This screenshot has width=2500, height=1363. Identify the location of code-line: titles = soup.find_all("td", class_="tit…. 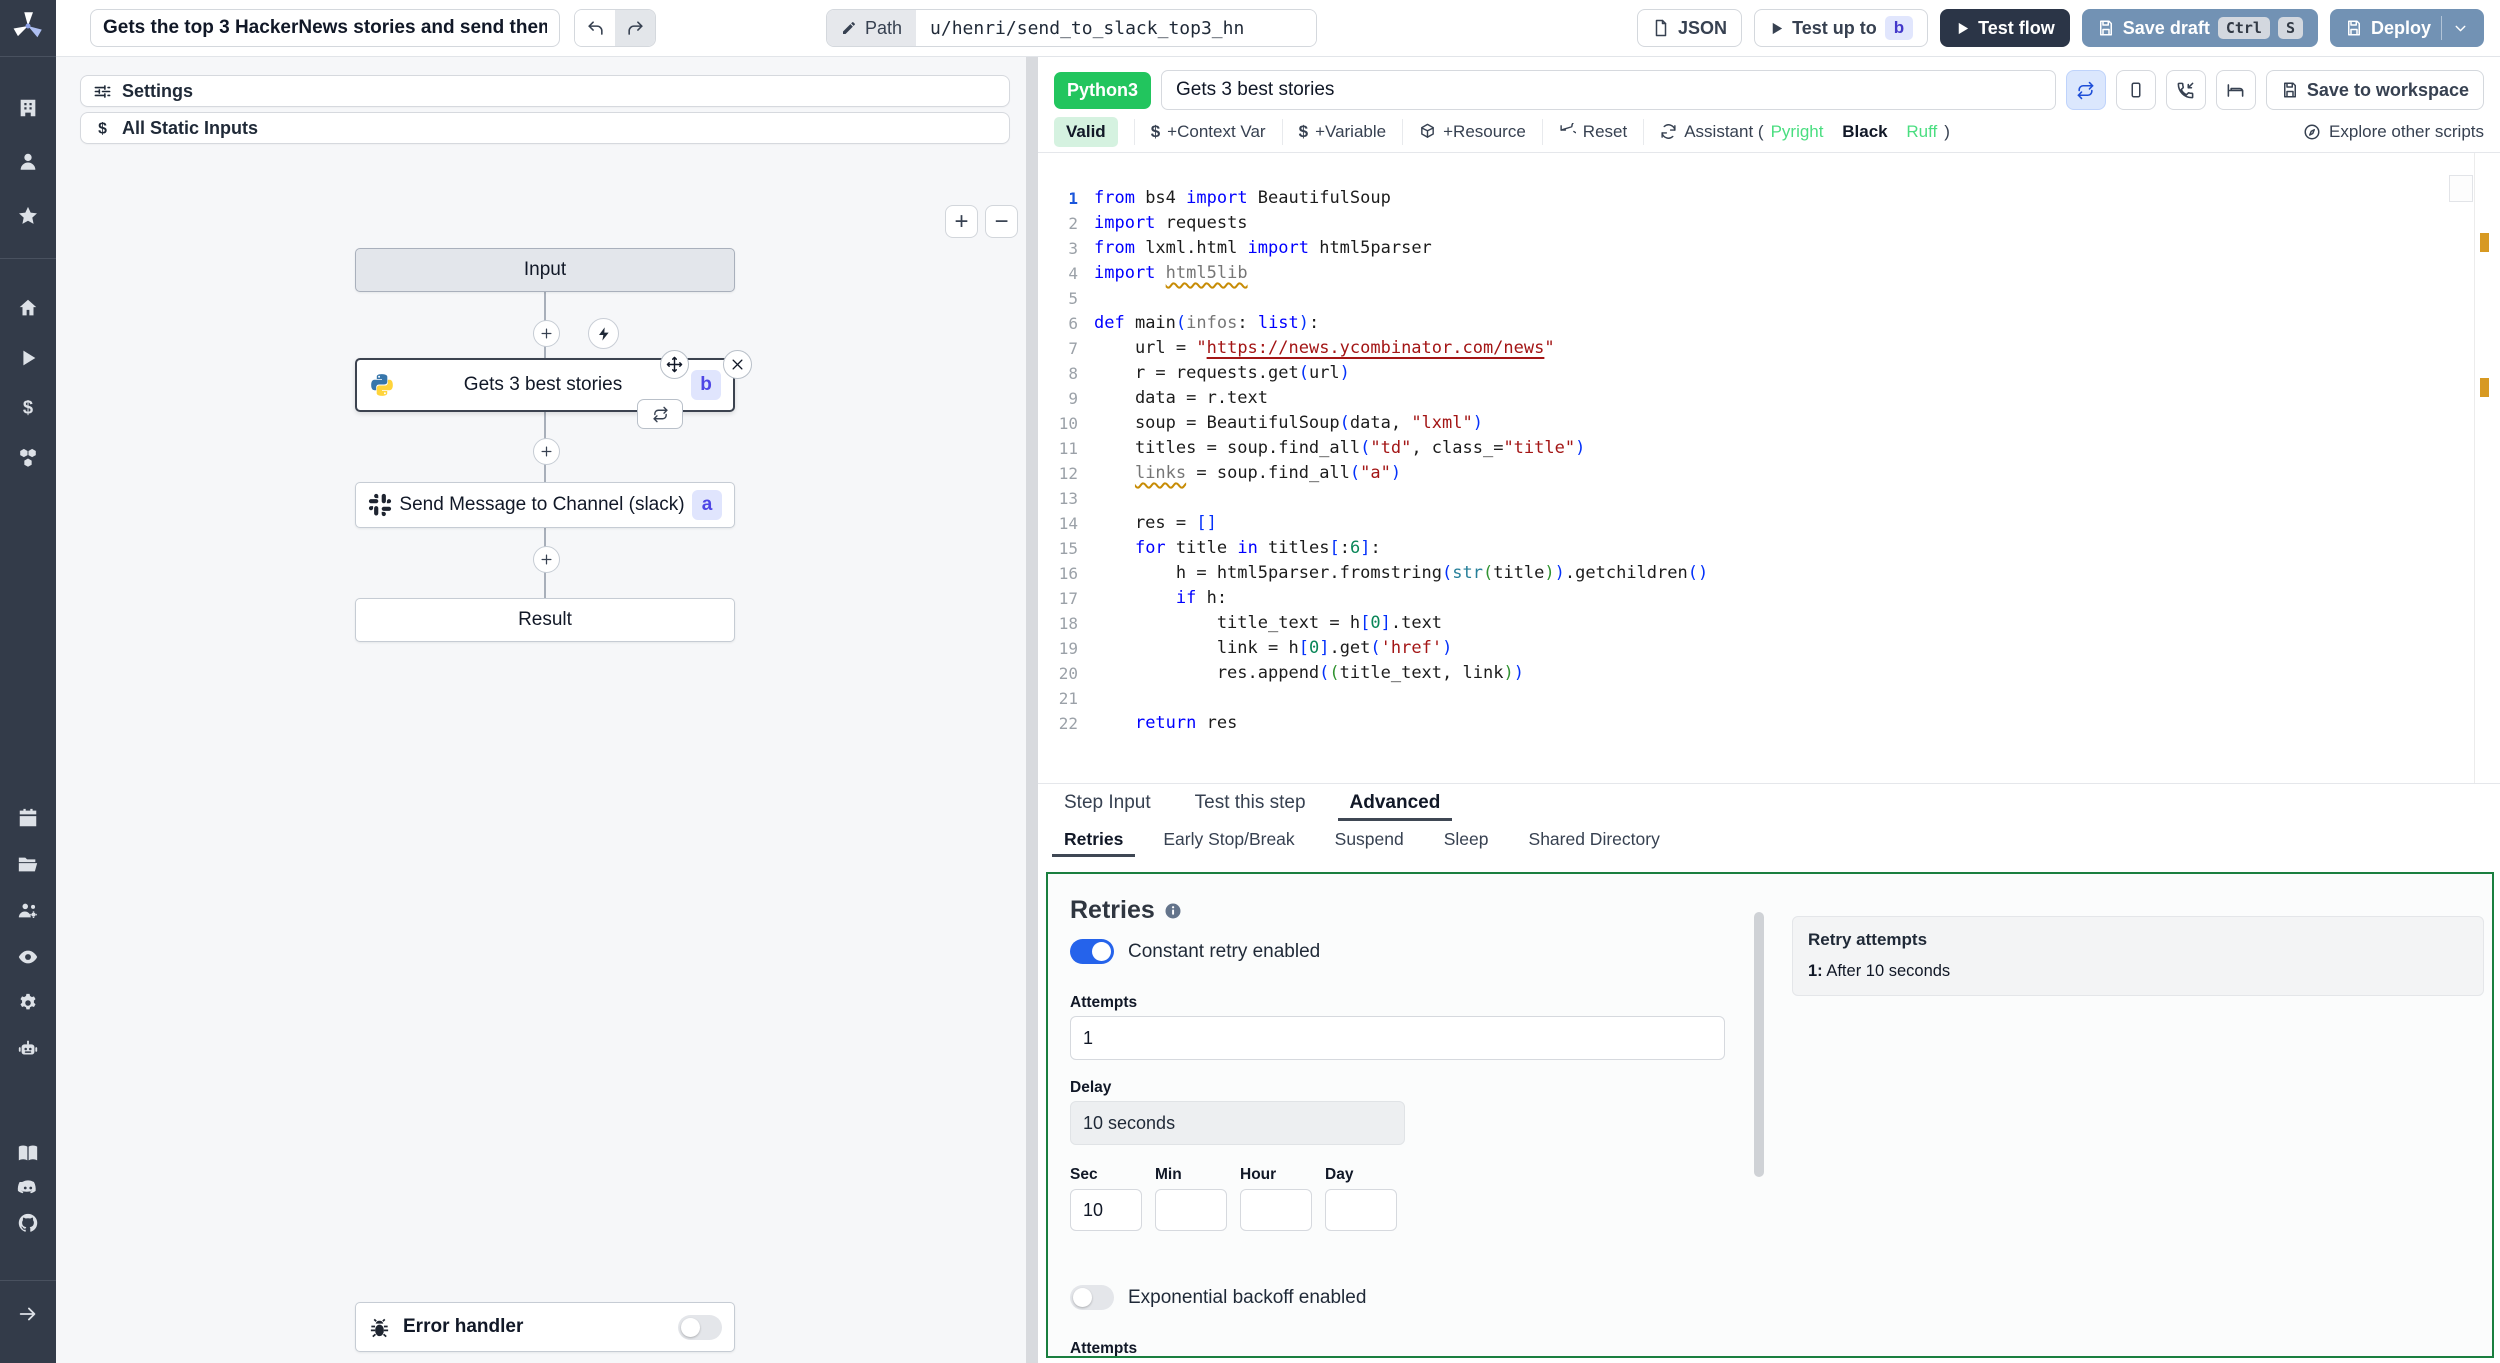
(1777, 448).